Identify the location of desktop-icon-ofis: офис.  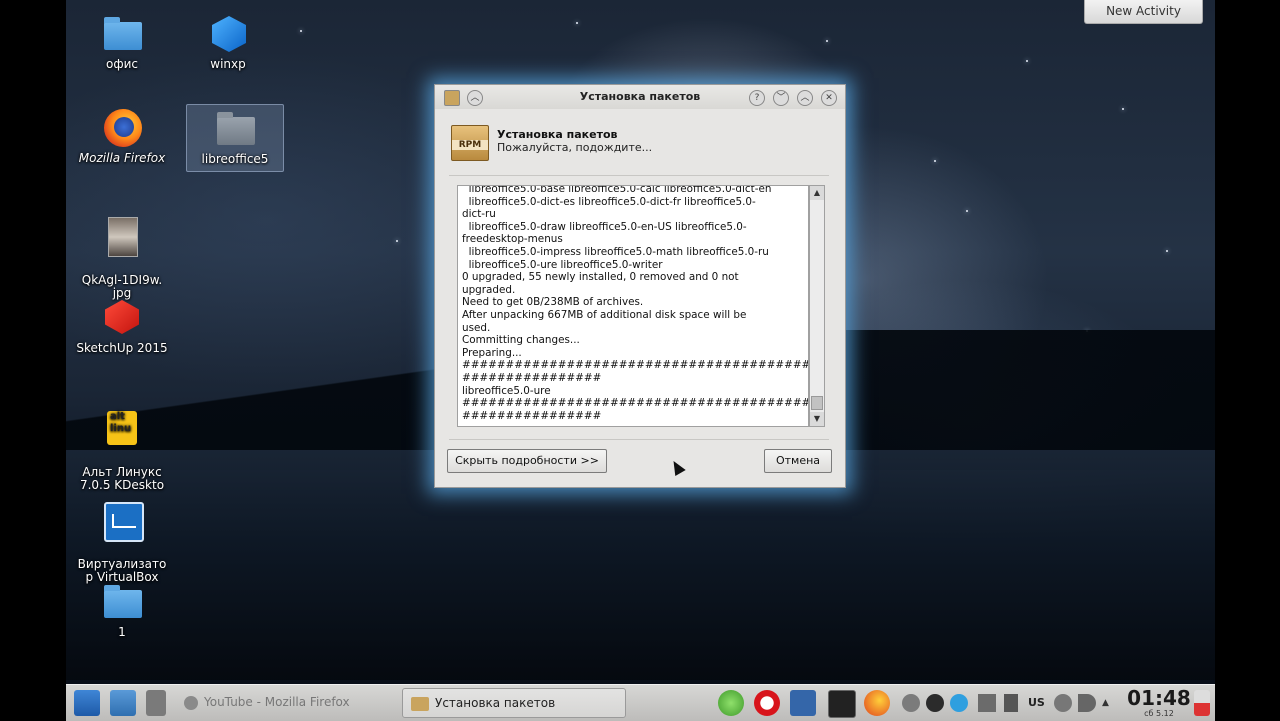
(122, 42).